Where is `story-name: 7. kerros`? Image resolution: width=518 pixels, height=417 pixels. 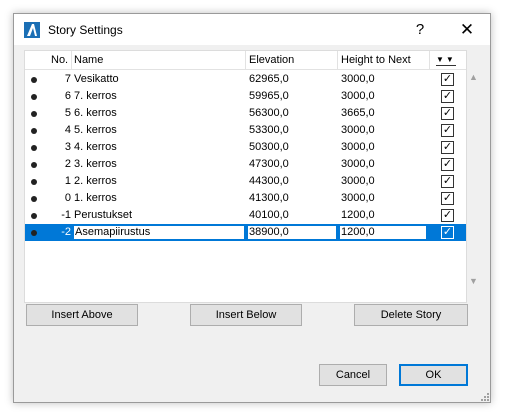 story-name: 7. kerros is located at coordinates (160, 96).